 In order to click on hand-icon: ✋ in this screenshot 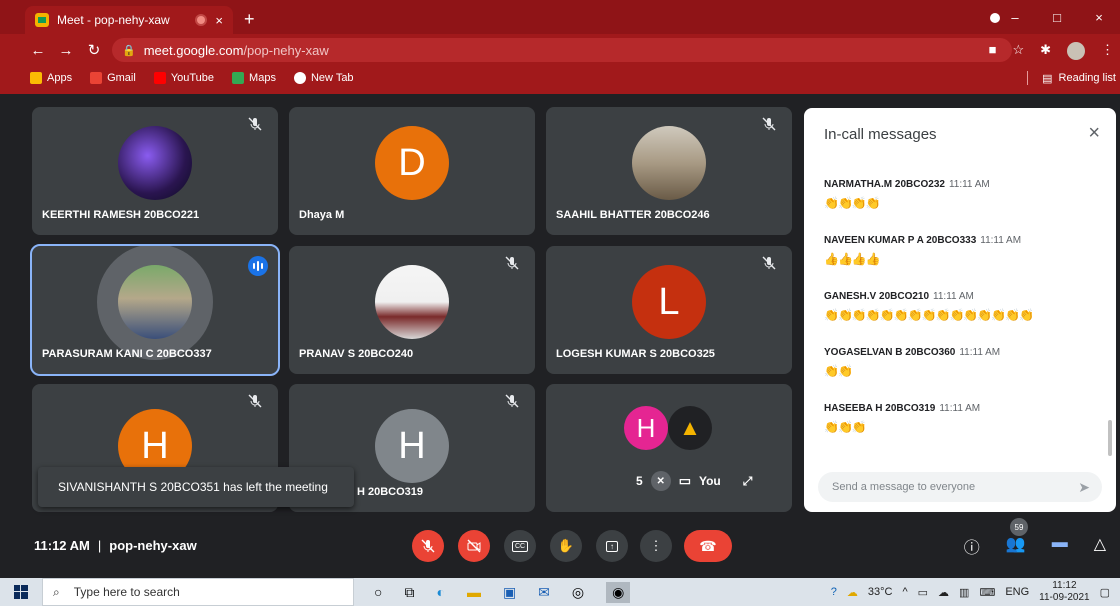, I will do `click(566, 545)`.